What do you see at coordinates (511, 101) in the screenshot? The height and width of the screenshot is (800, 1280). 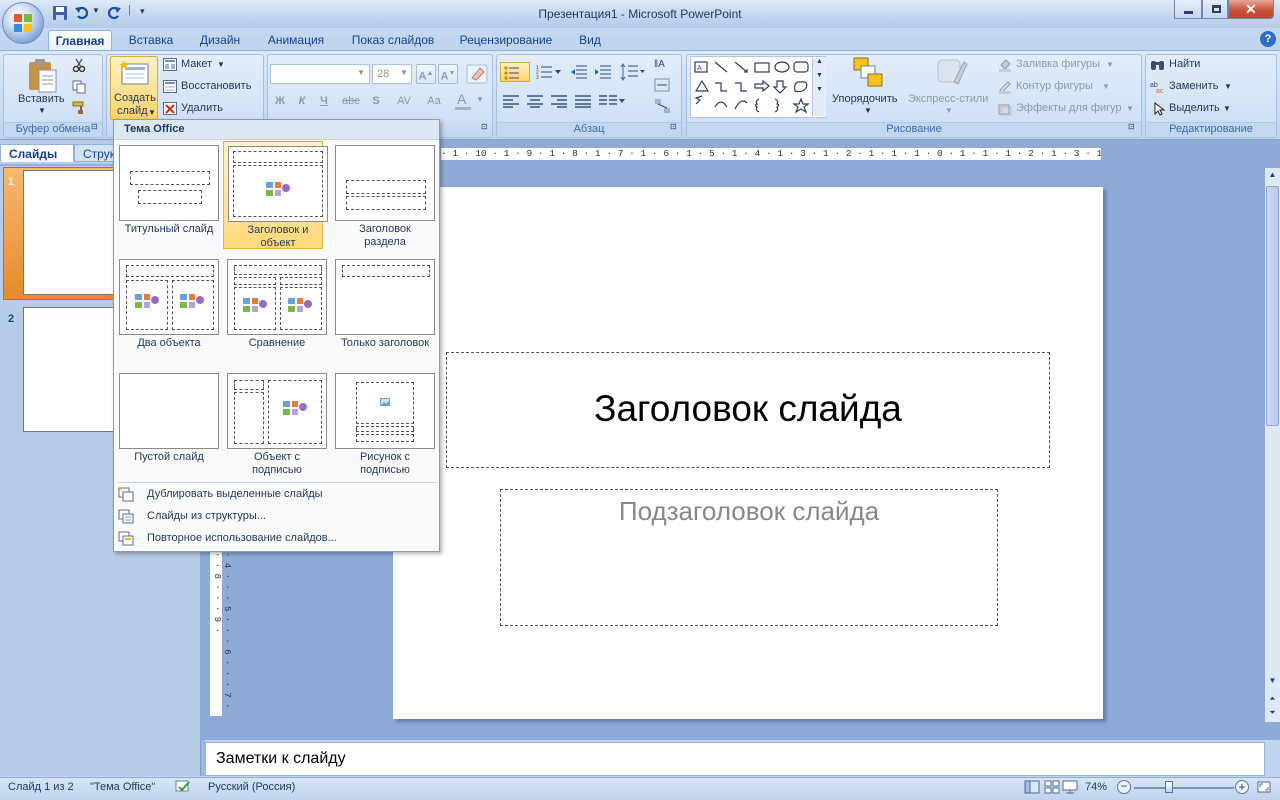 I see `align-left-icon` at bounding box center [511, 101].